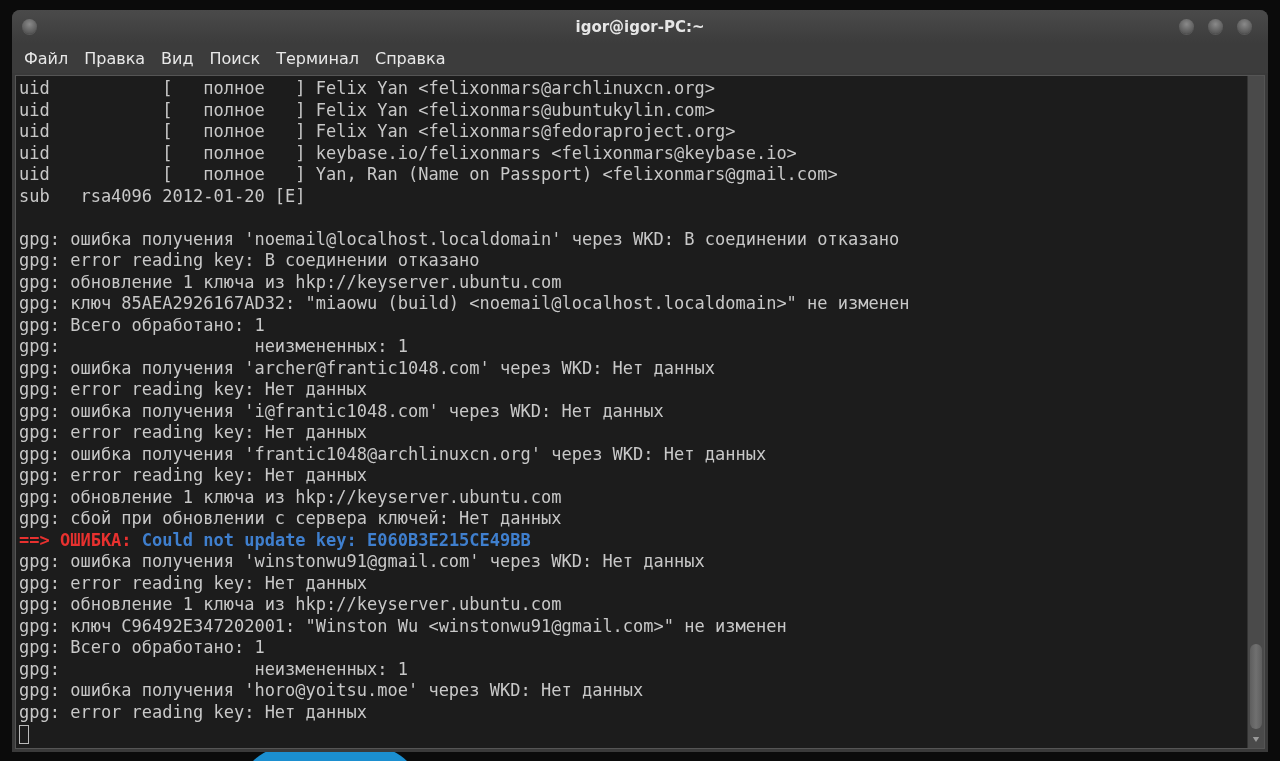  Describe the element at coordinates (1255, 412) in the screenshot. I see `scrollbar` at that location.